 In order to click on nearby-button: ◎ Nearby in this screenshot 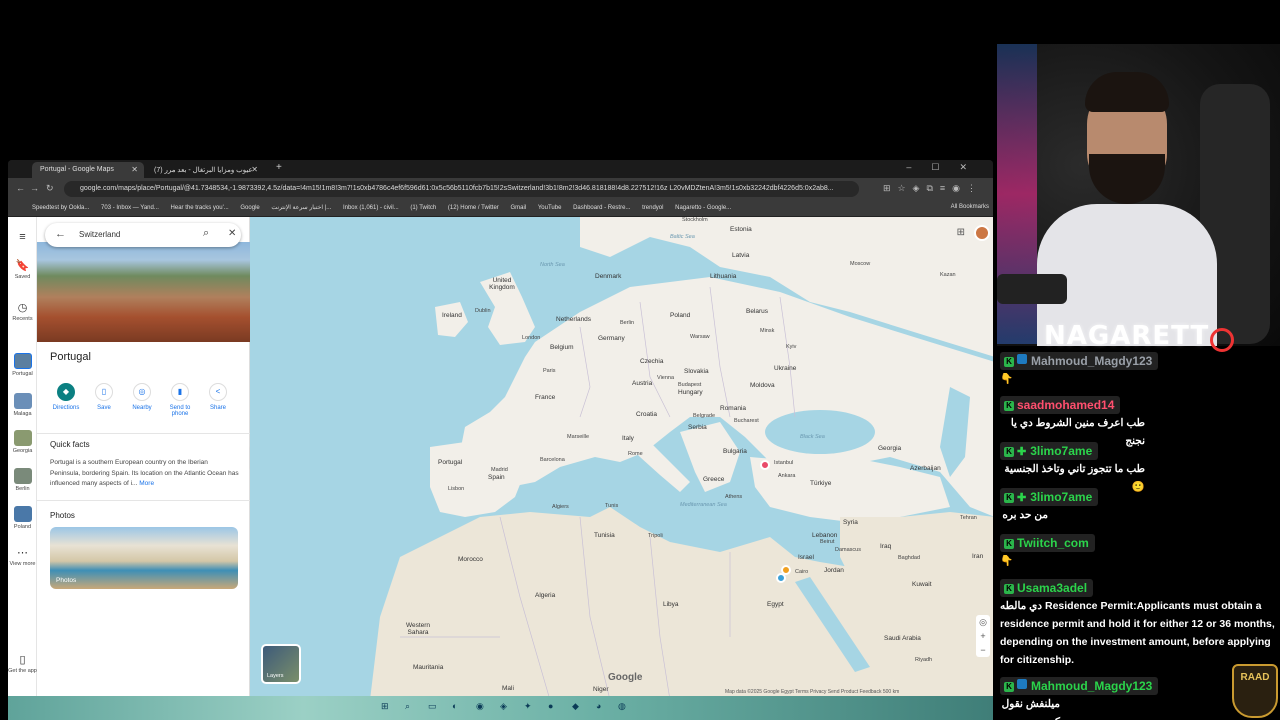, I will do `click(142, 397)`.